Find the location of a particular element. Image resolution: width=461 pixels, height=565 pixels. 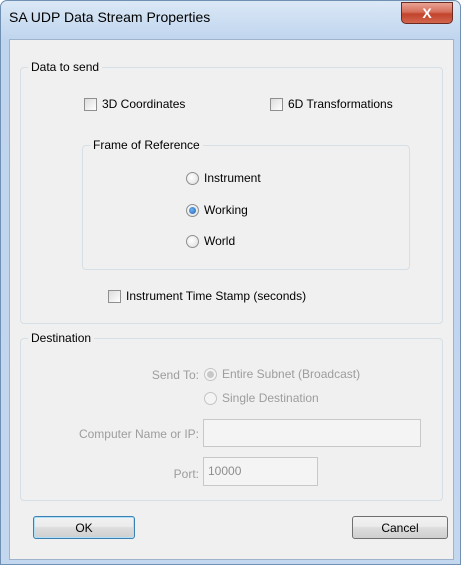

instrument-label: Instrument is located at coordinates (232, 178).